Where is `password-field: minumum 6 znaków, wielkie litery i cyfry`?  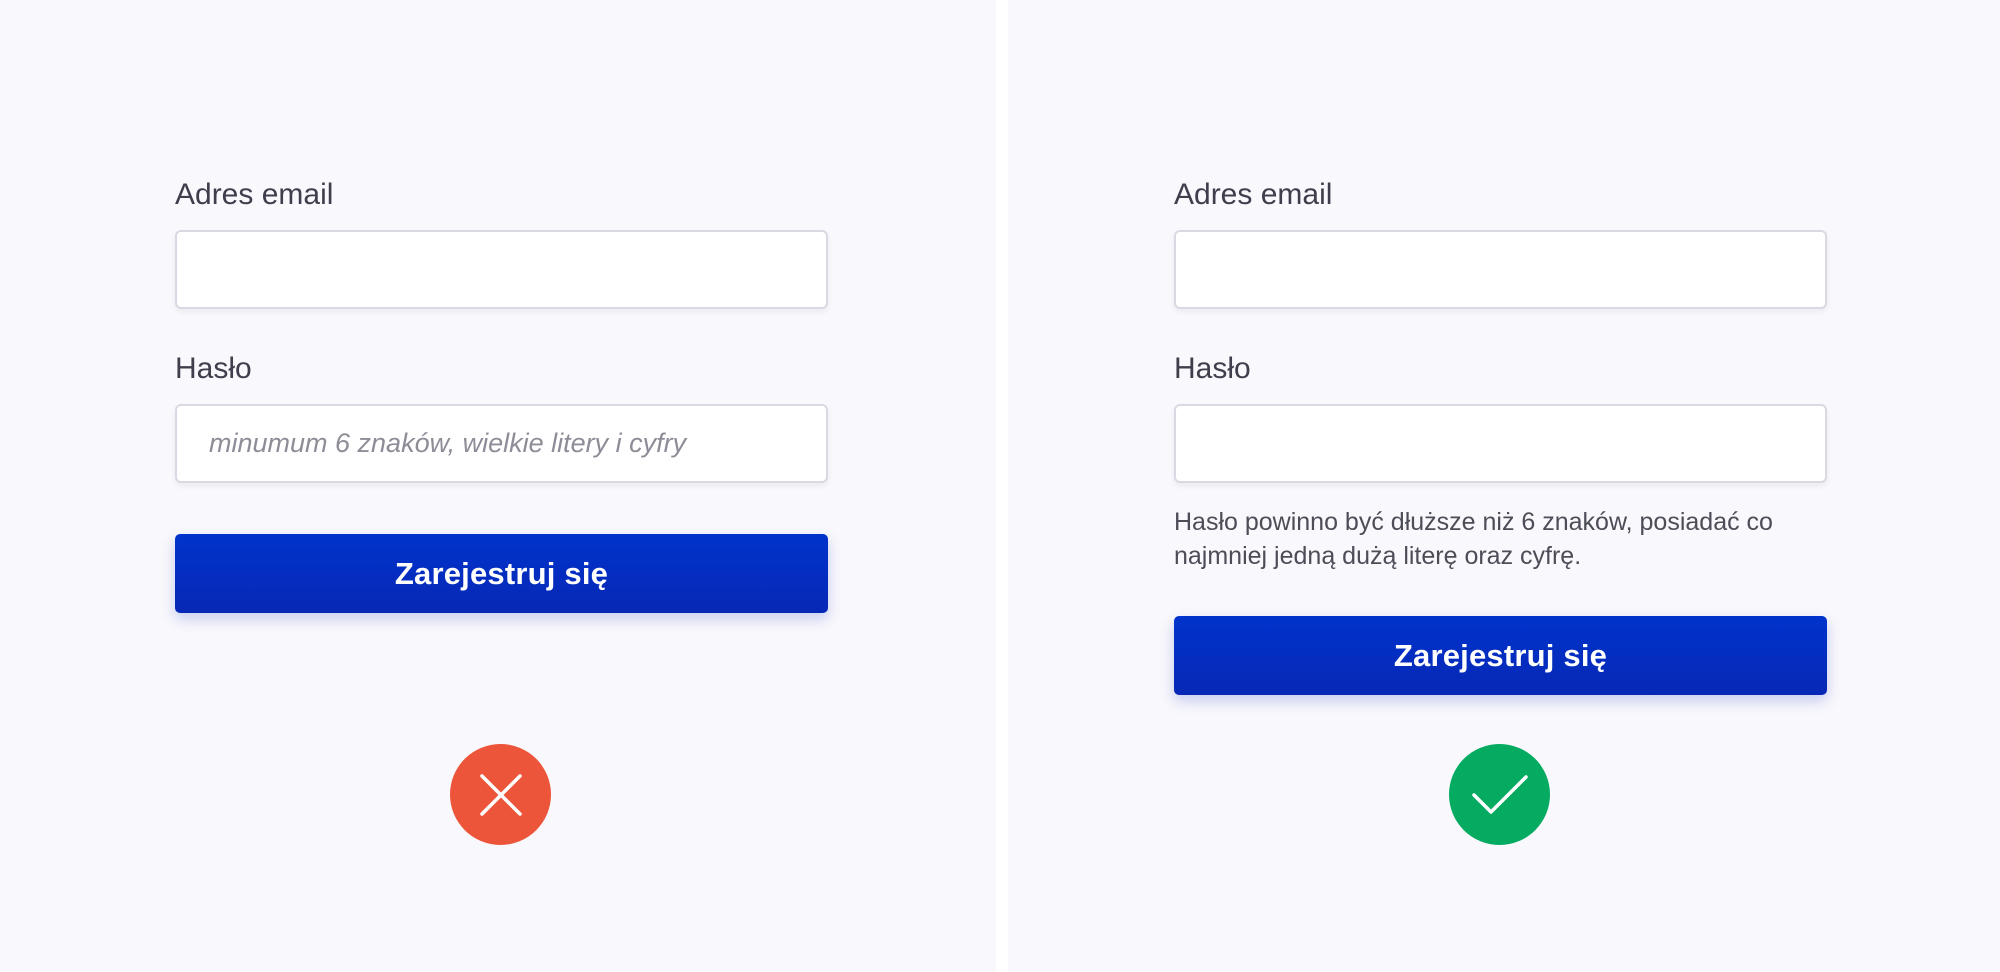
password-field: minumum 6 znaków, wielkie litery i cyfry is located at coordinates (501, 443).